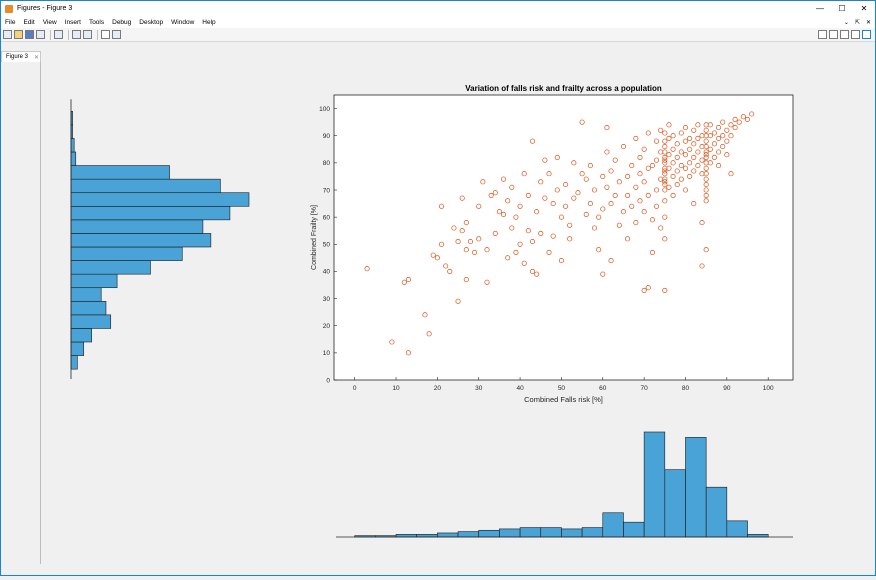 The image size is (876, 580). Describe the element at coordinates (10, 22) in the screenshot. I see `menu-file: File` at that location.